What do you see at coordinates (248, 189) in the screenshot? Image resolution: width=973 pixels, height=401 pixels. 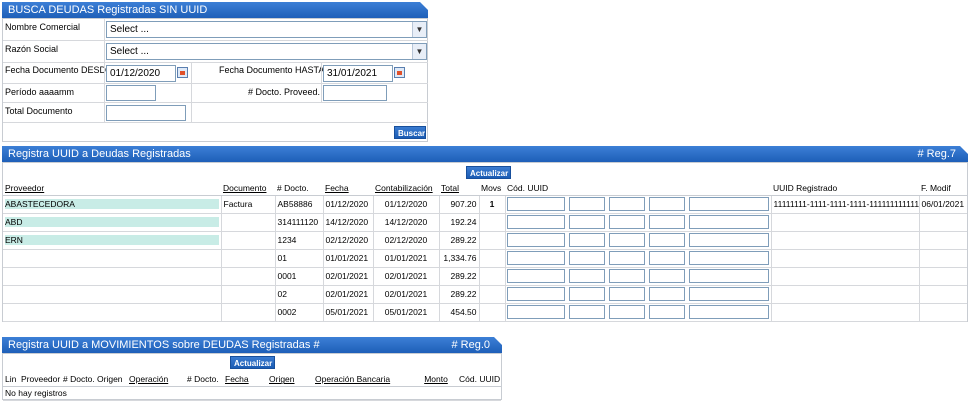 I see `col-documento: Documento` at bounding box center [248, 189].